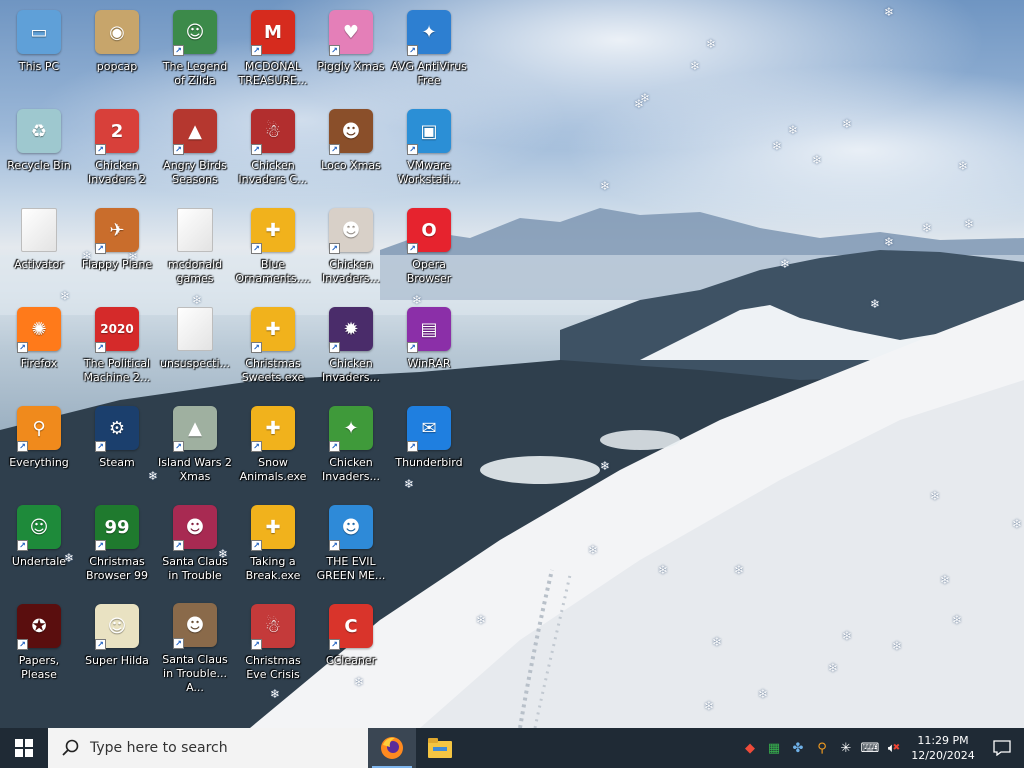  What do you see at coordinates (39, 349) in the screenshot?
I see `desktop-icon: ✺ ↗ Firefox` at bounding box center [39, 349].